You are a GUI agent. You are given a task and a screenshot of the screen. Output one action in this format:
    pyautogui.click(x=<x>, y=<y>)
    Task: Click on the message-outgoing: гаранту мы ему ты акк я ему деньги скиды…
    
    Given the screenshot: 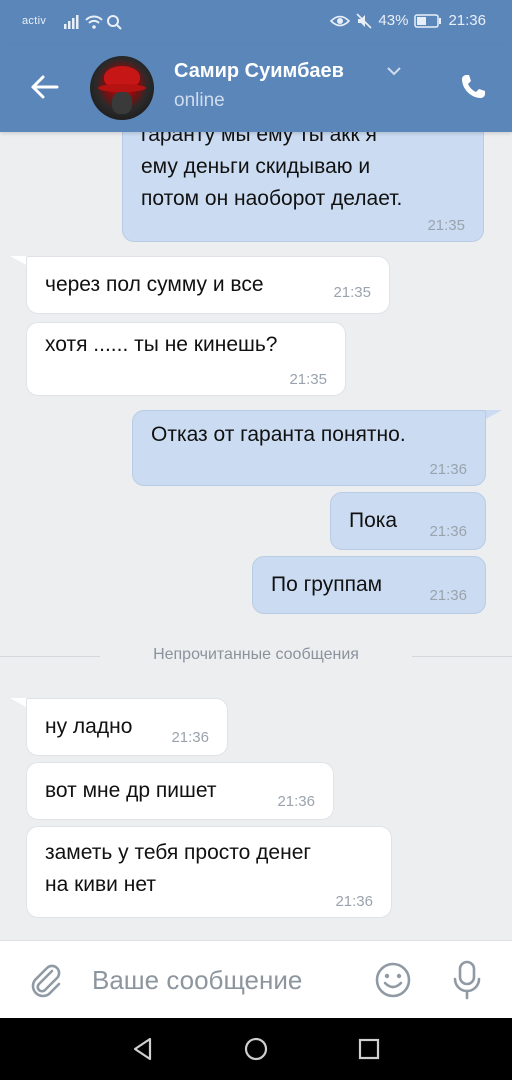 What is the action you would take?
    pyautogui.click(x=303, y=187)
    